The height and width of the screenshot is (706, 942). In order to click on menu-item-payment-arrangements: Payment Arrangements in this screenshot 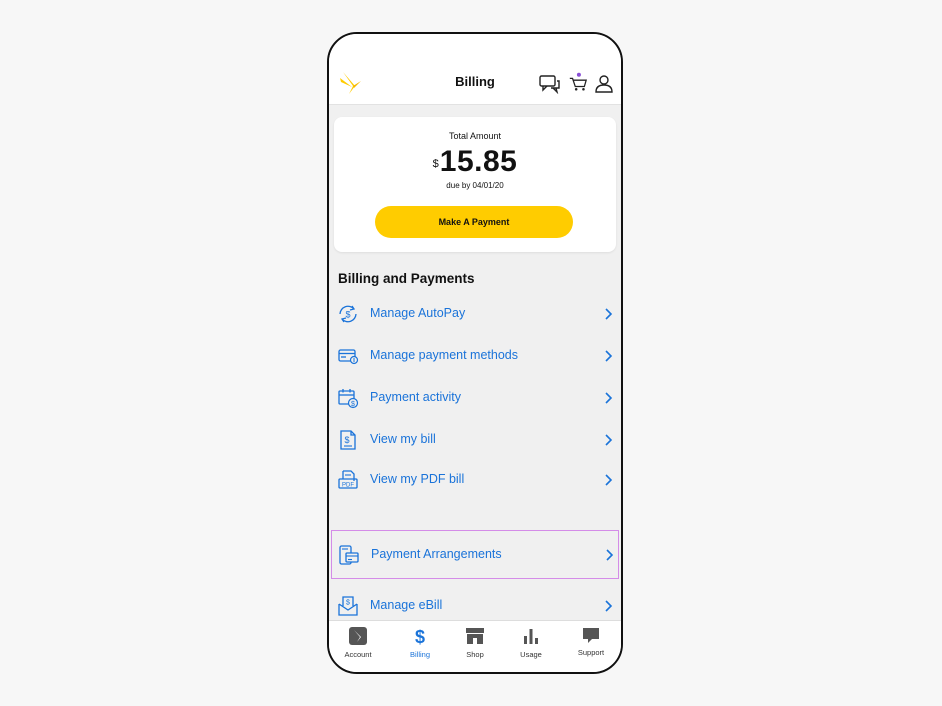, I will do `click(475, 554)`.